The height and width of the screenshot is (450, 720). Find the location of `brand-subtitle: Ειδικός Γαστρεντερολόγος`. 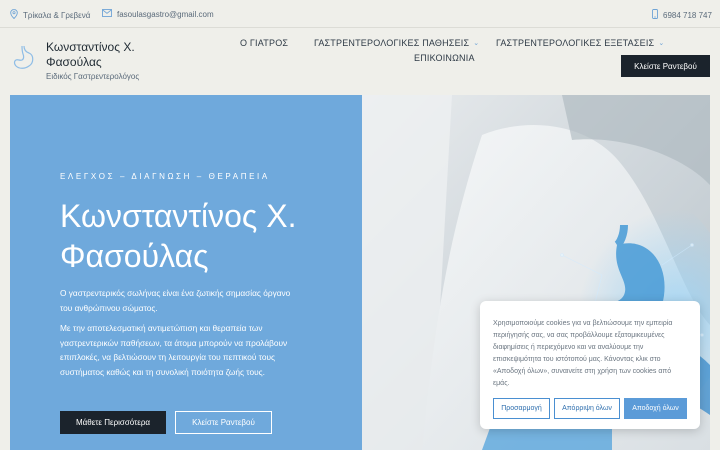

brand-subtitle: Ειδικός Γαστρεντερολόγος is located at coordinates (93, 76).